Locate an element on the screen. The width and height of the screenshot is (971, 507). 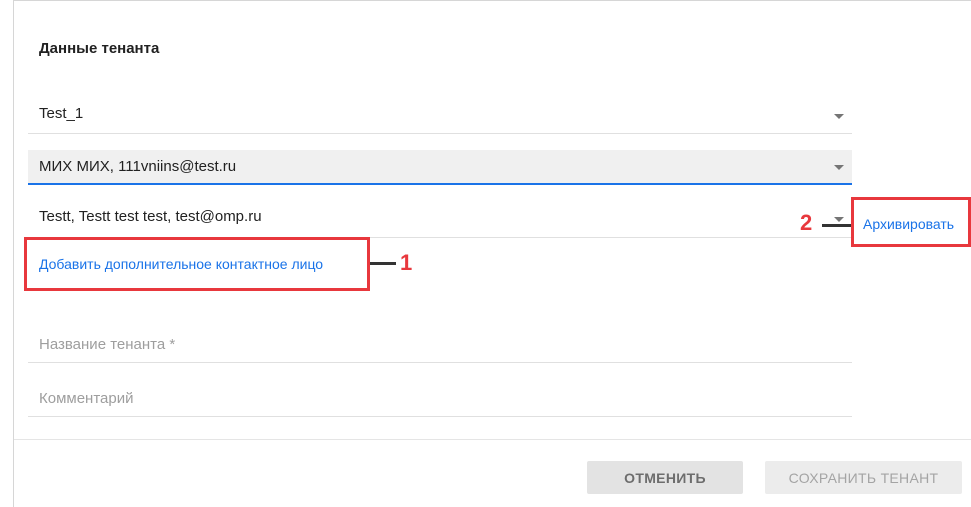
save-tenant-button: СОХРАНИТЬ ТЕНАНТ is located at coordinates (863, 477).